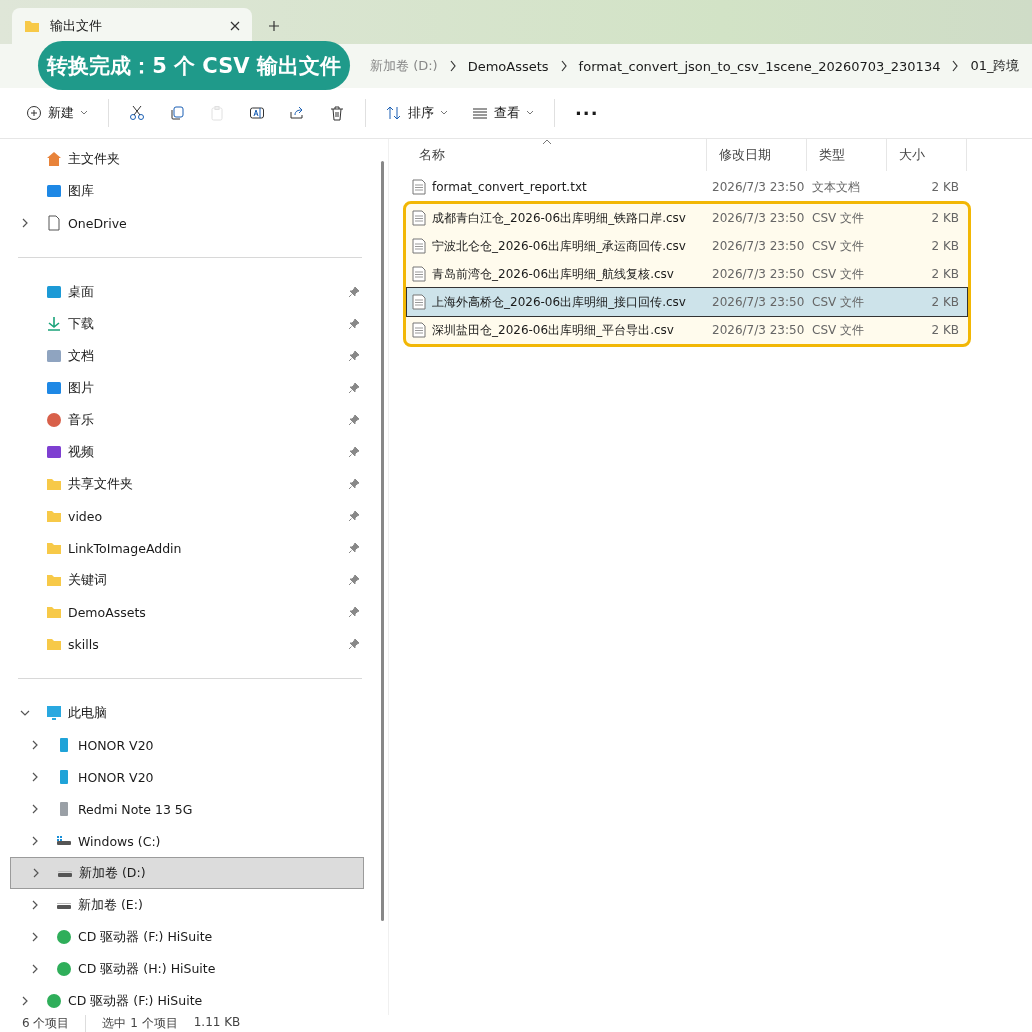 Image resolution: width=1032 pixels, height=1032 pixels. Describe the element at coordinates (557, 155) in the screenshot. I see `column-header: 名称` at that location.